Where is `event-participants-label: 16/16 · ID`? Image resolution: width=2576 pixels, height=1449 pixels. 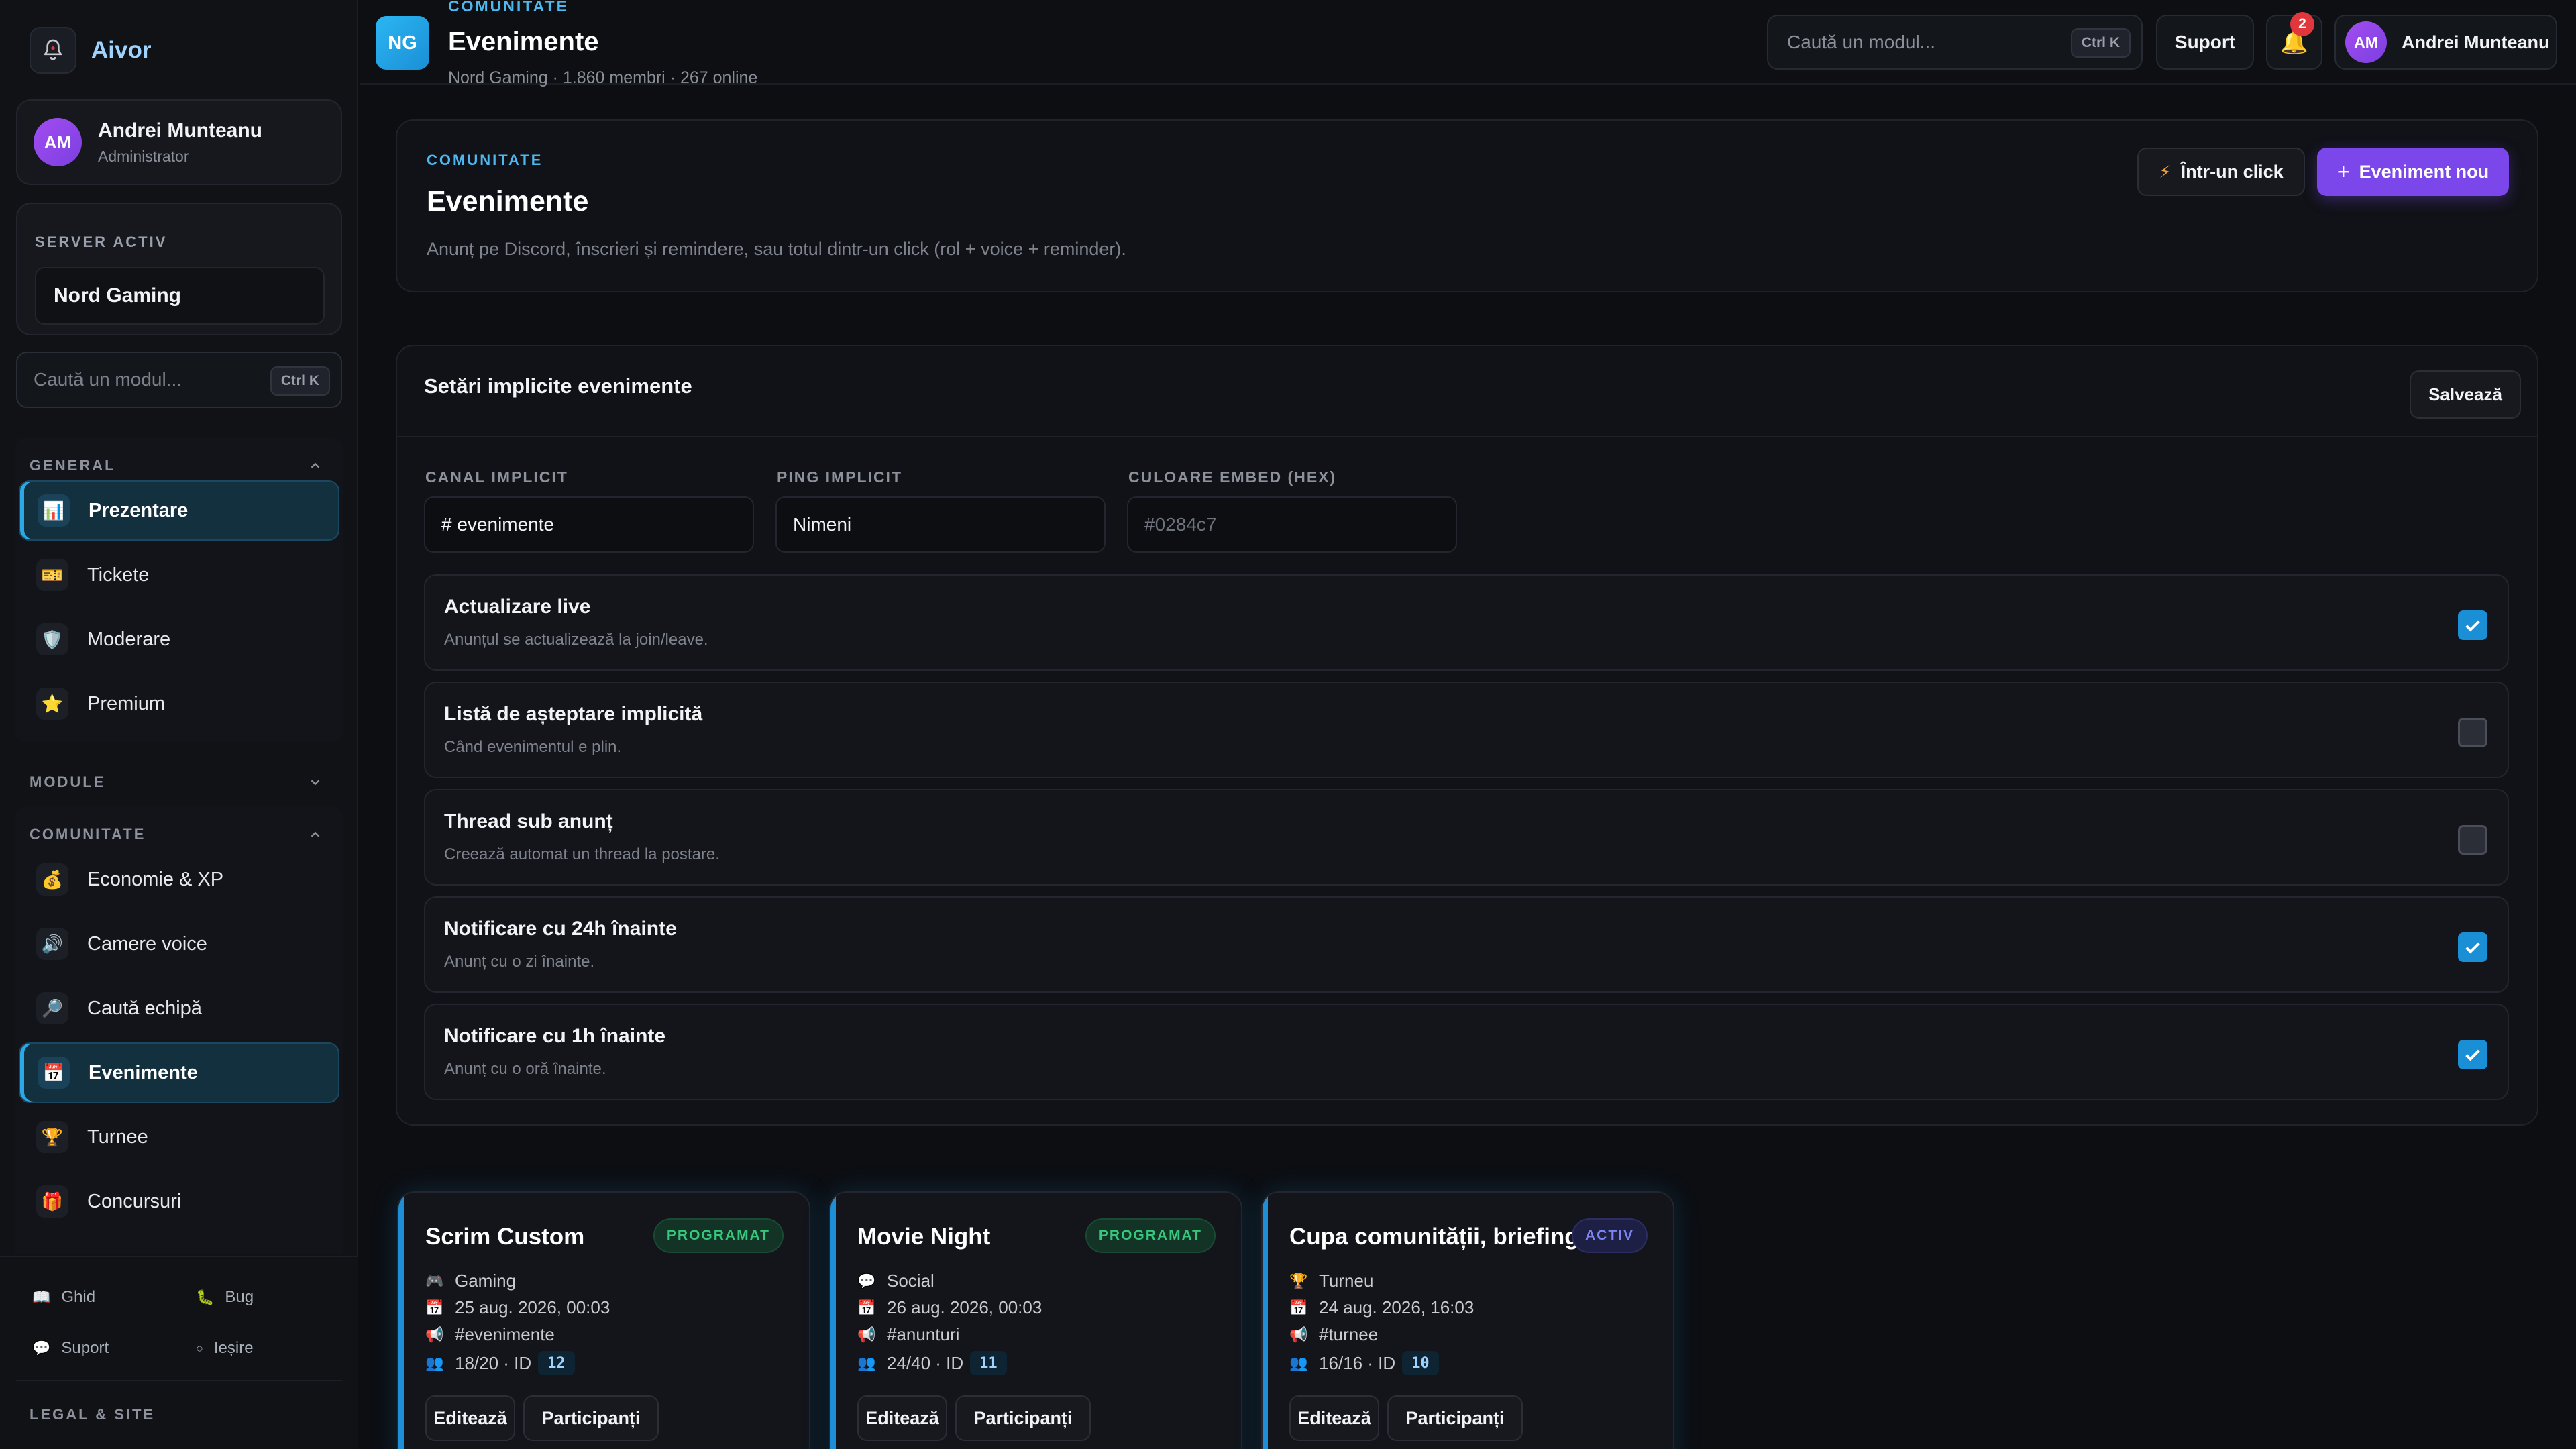
event-participants-label: 16/16 · ID is located at coordinates (1357, 1362).